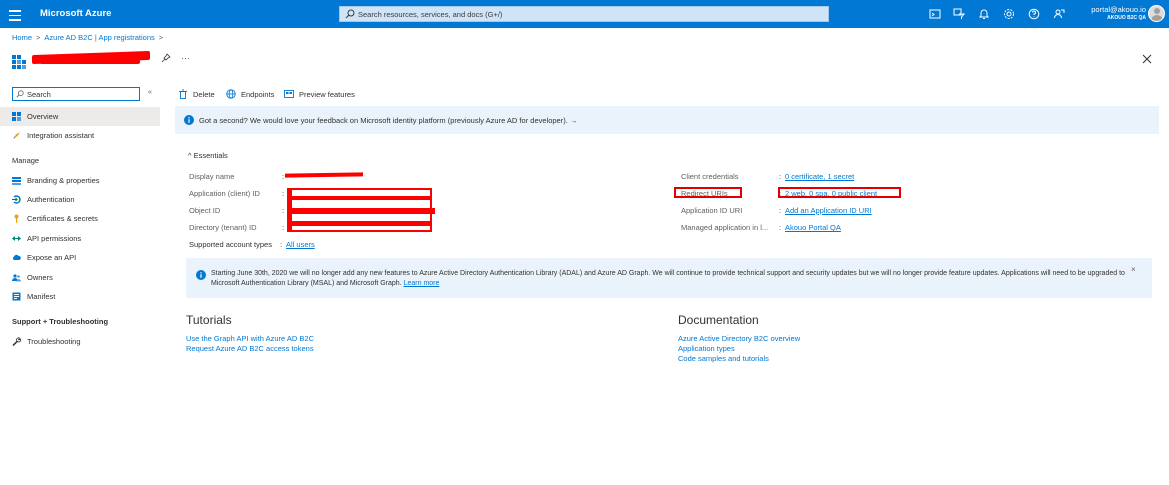 The image size is (1169, 485). I want to click on learn-more-link: Learn more, so click(422, 283).